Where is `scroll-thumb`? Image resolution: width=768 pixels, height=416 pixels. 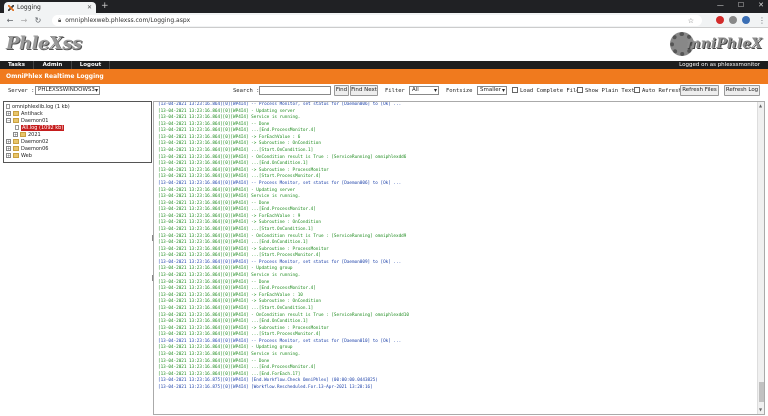 scroll-thumb is located at coordinates (761, 392).